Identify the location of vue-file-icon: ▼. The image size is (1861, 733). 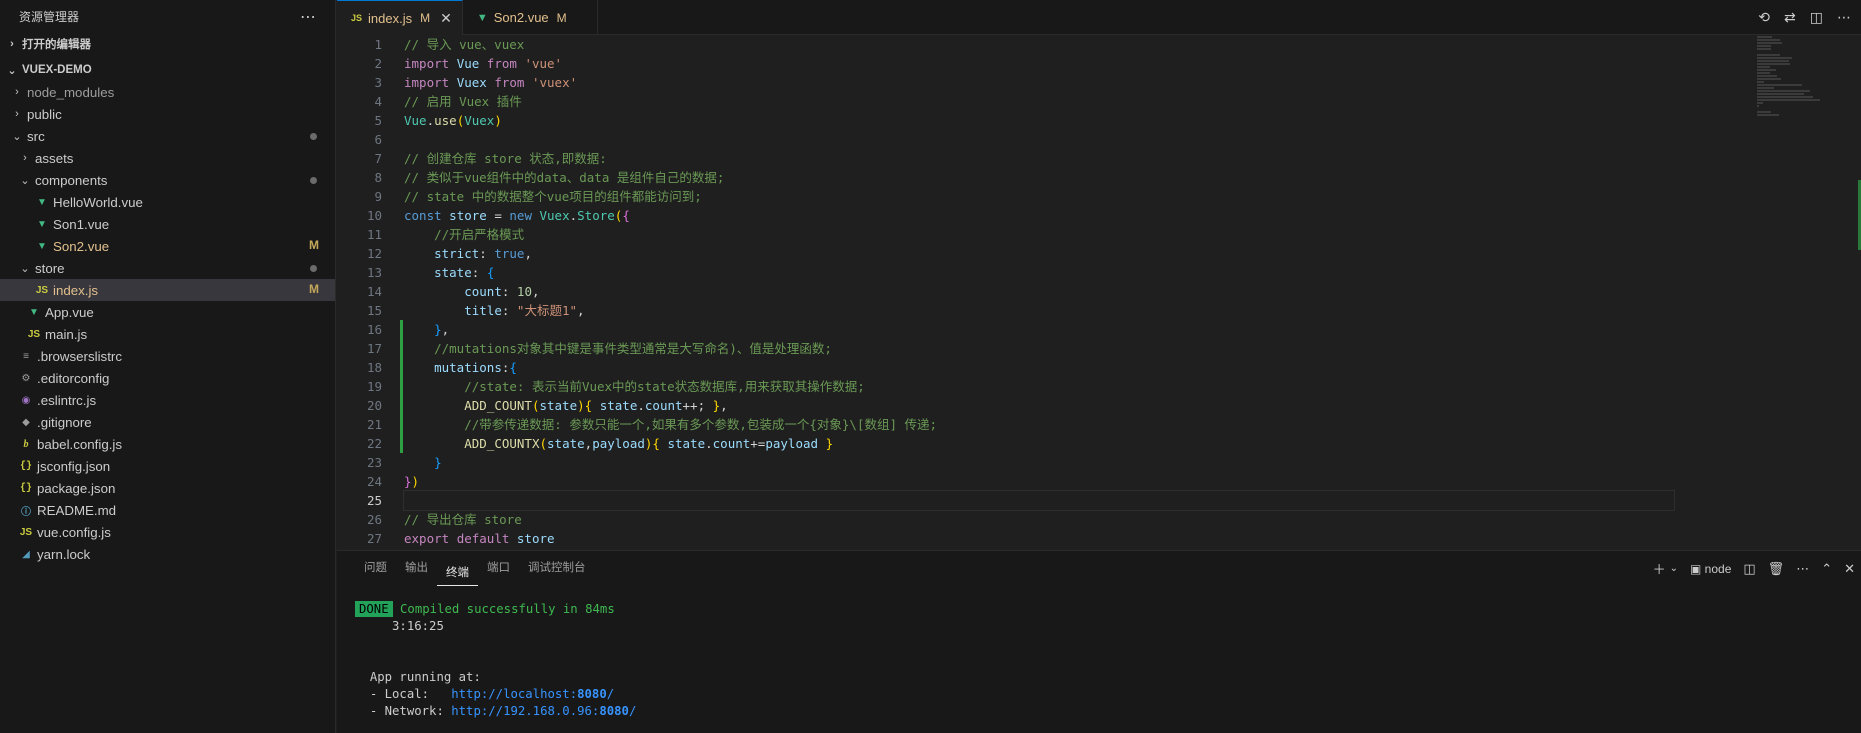
(482, 17).